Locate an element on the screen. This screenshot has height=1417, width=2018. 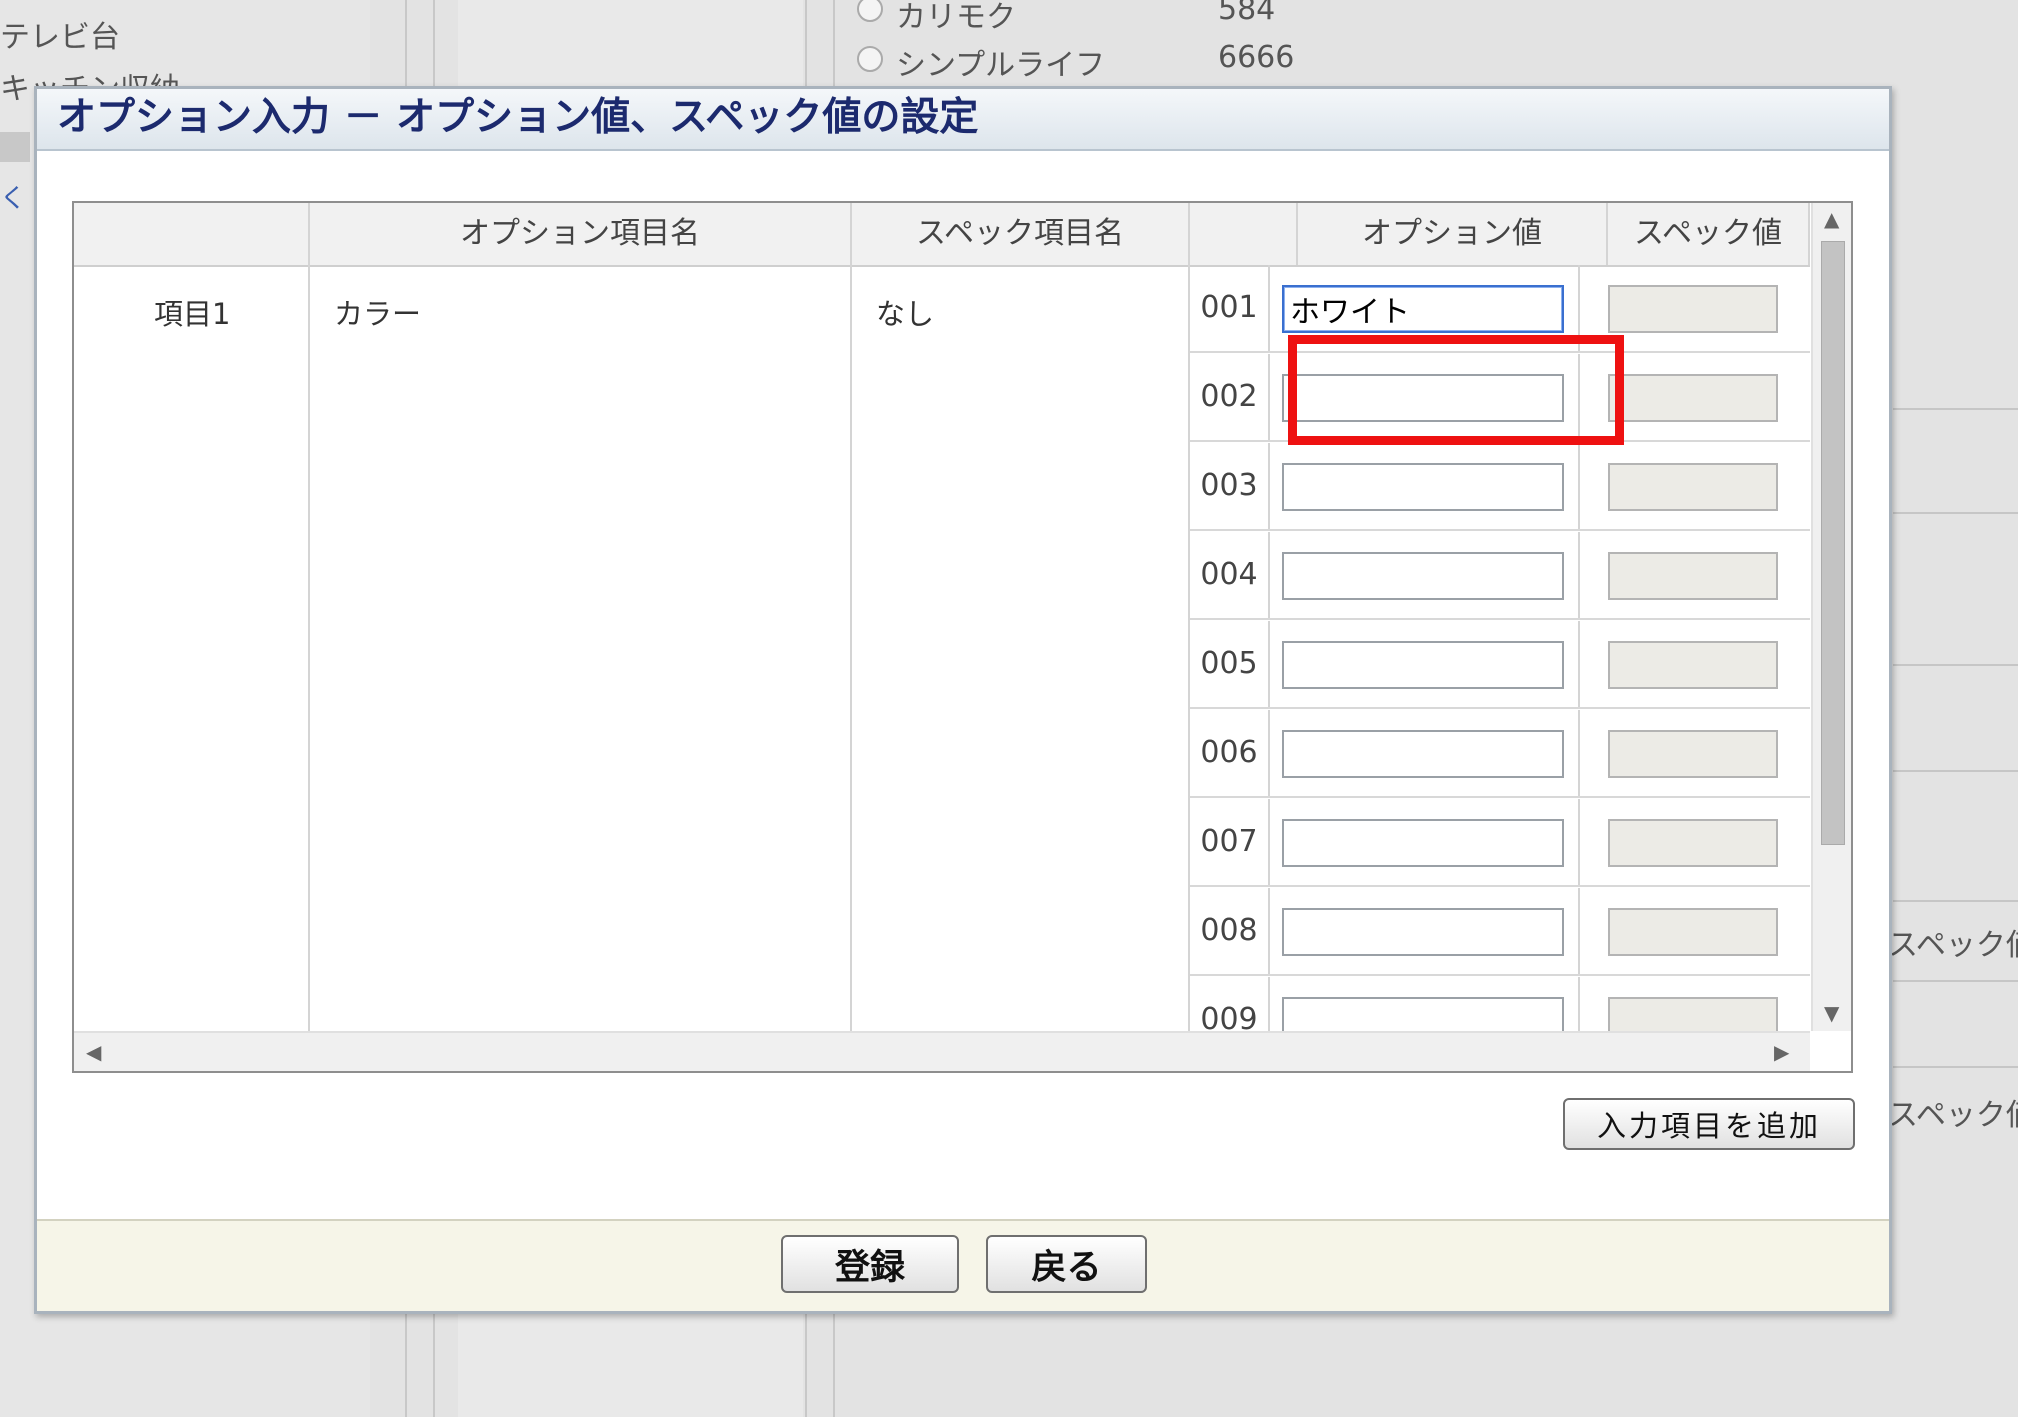
add-input-item-button: 入力項目を追加 is located at coordinates (1709, 1124).